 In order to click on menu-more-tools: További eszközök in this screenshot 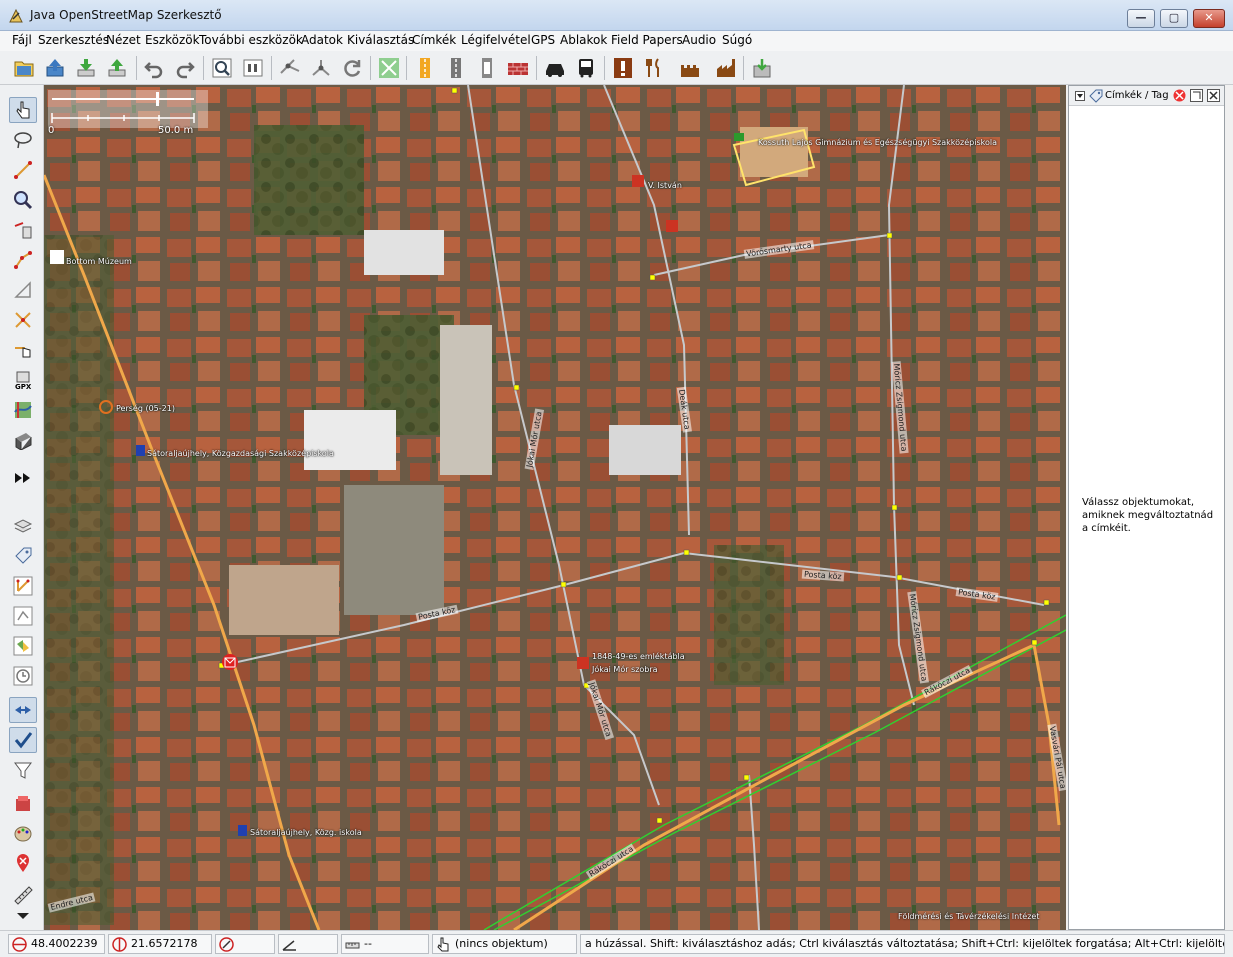, I will do `click(251, 40)`.